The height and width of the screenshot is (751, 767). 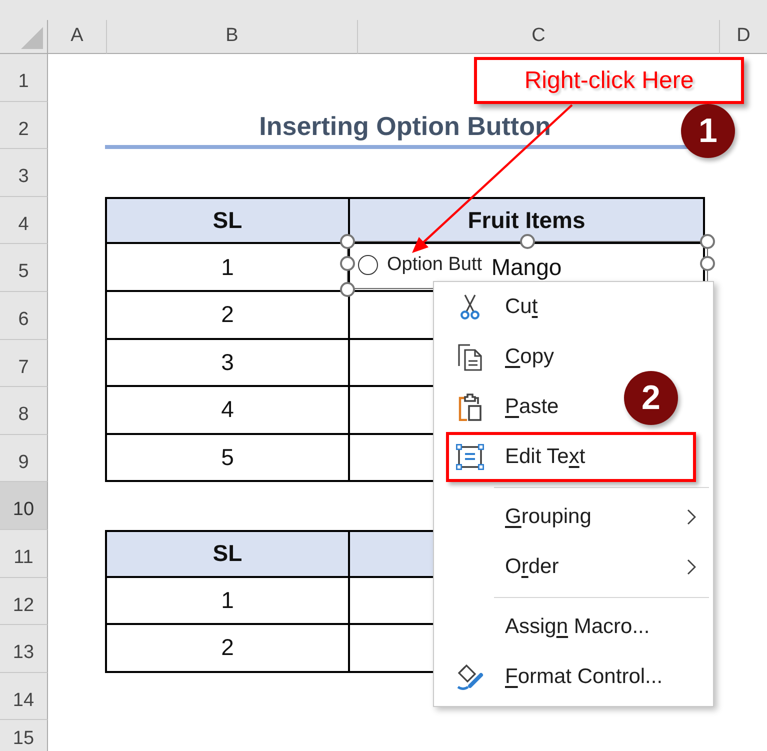 What do you see at coordinates (24, 364) in the screenshot?
I see `row-heading: 7` at bounding box center [24, 364].